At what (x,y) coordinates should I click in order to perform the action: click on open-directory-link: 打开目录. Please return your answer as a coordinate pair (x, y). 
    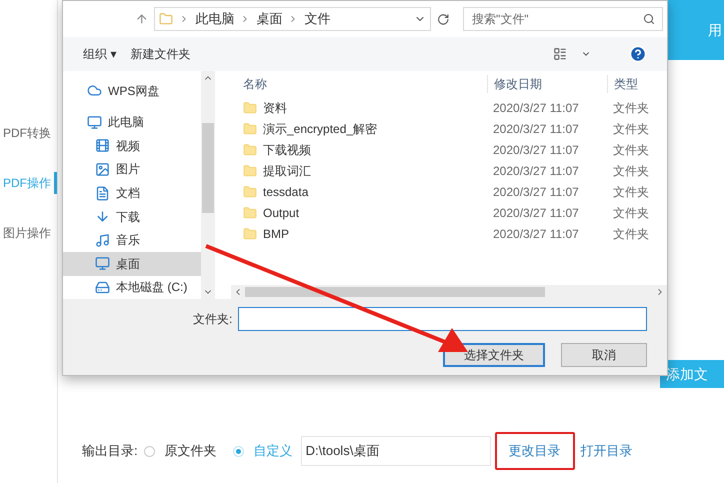
    Looking at the image, I should click on (606, 451).